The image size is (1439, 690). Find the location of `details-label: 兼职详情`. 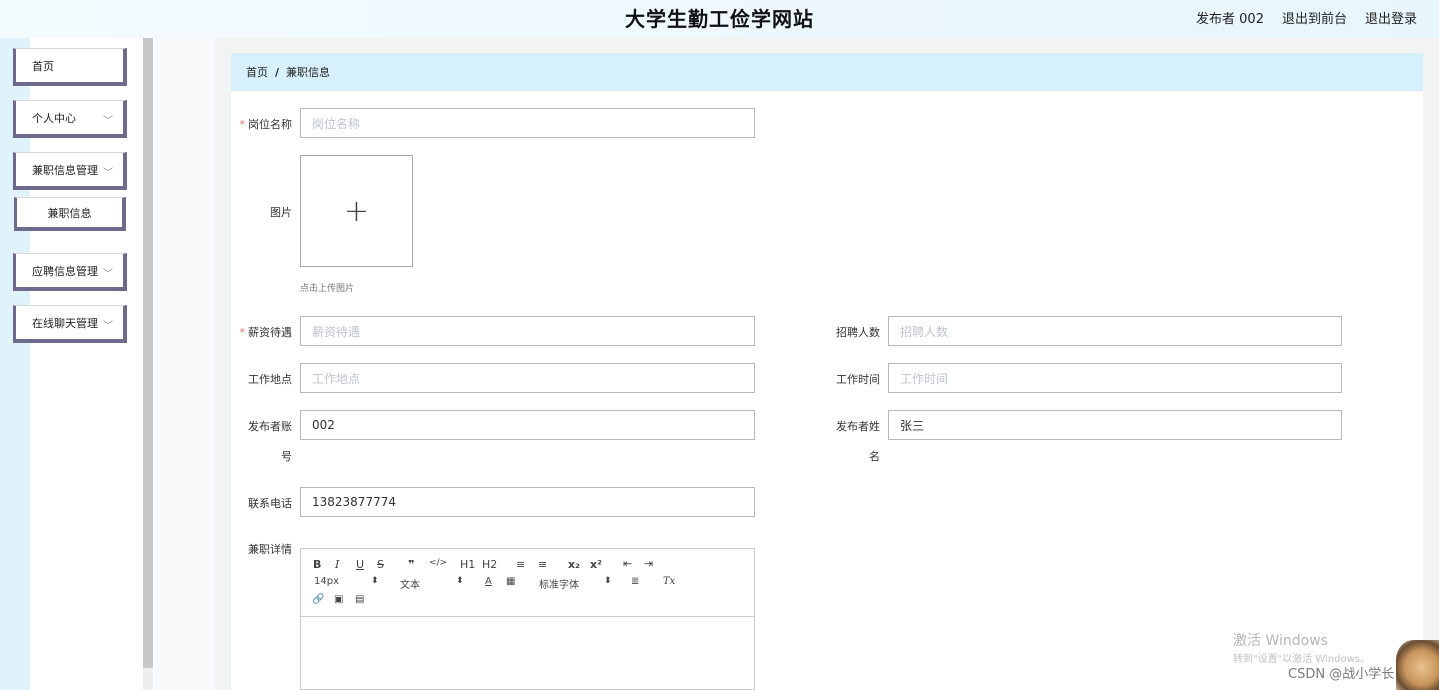

details-label: 兼职详情 is located at coordinates (270, 549).